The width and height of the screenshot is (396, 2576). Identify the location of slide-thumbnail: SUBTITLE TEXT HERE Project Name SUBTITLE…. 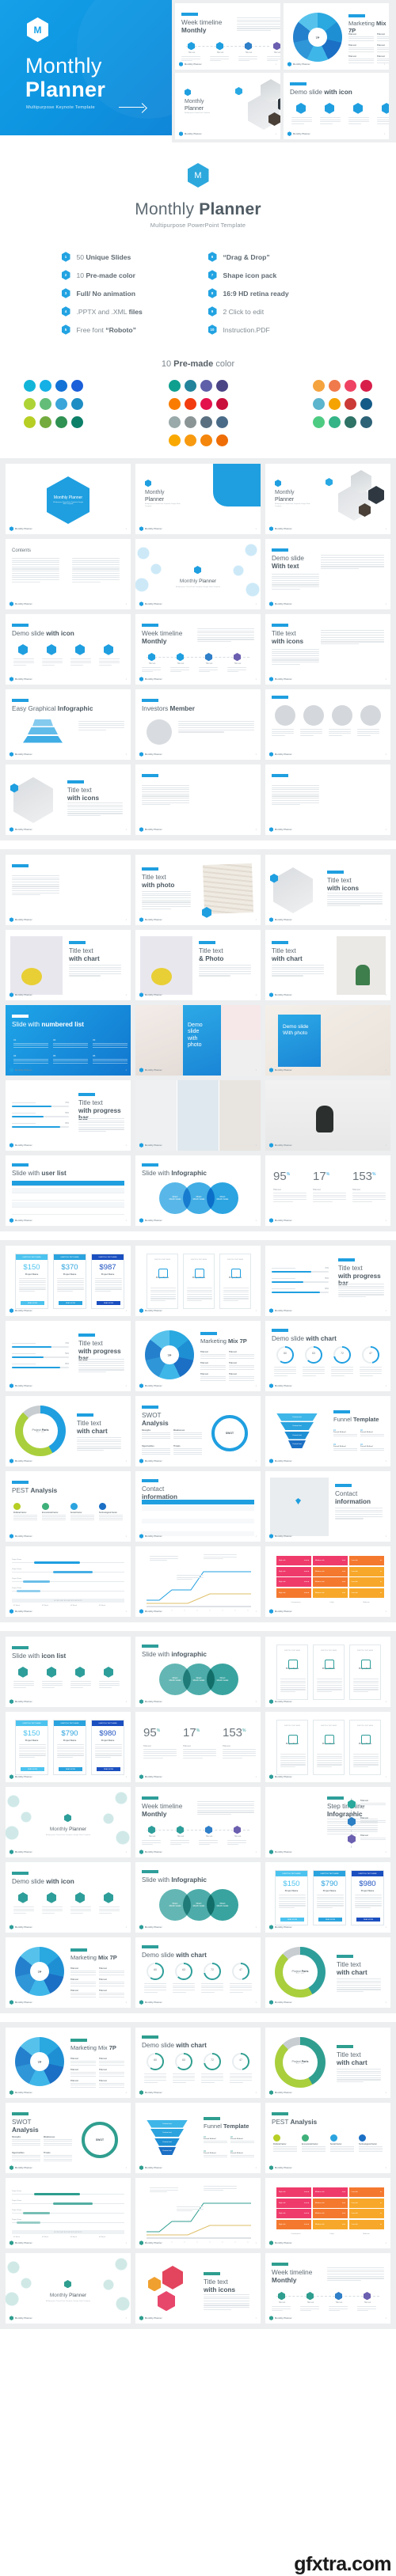
(198, 1281).